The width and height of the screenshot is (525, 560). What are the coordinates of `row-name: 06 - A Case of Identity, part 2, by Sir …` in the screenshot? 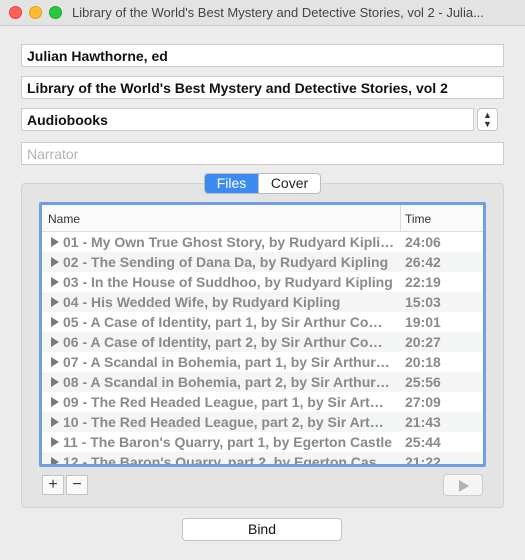 It's located at (223, 342).